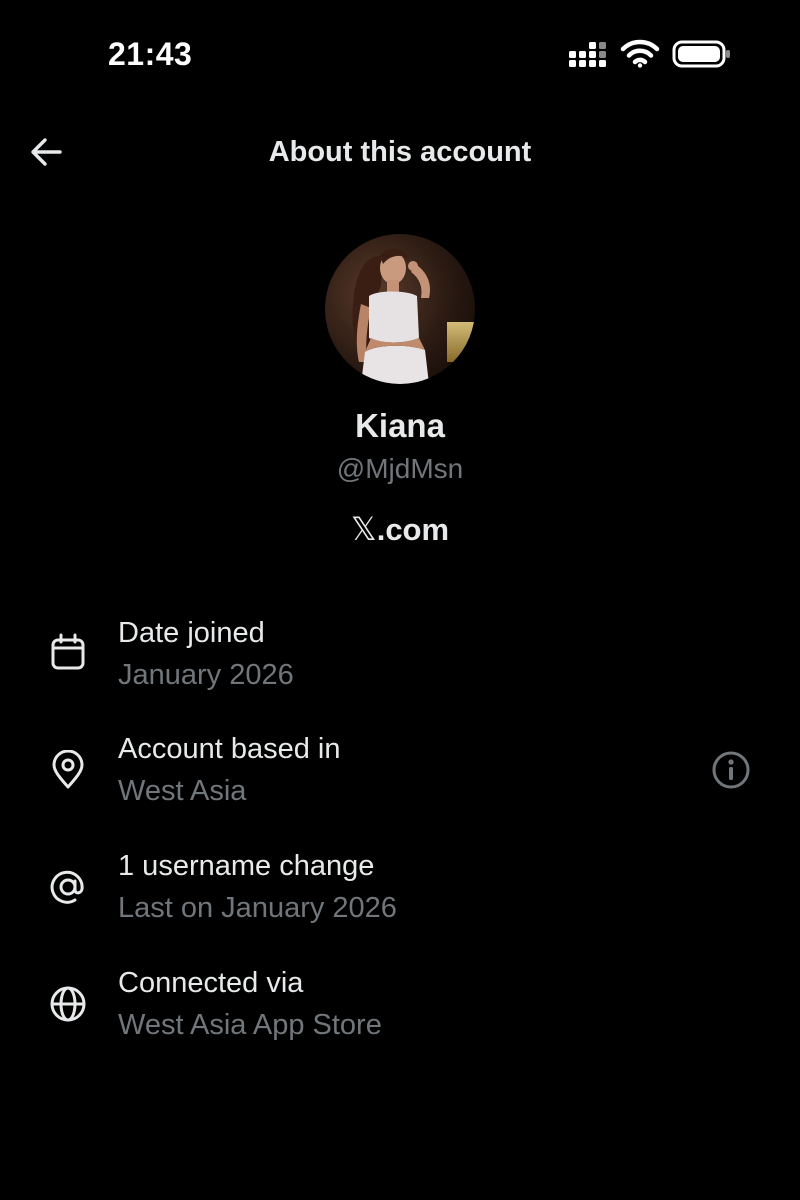  I want to click on calendar-icon, so click(68, 651).